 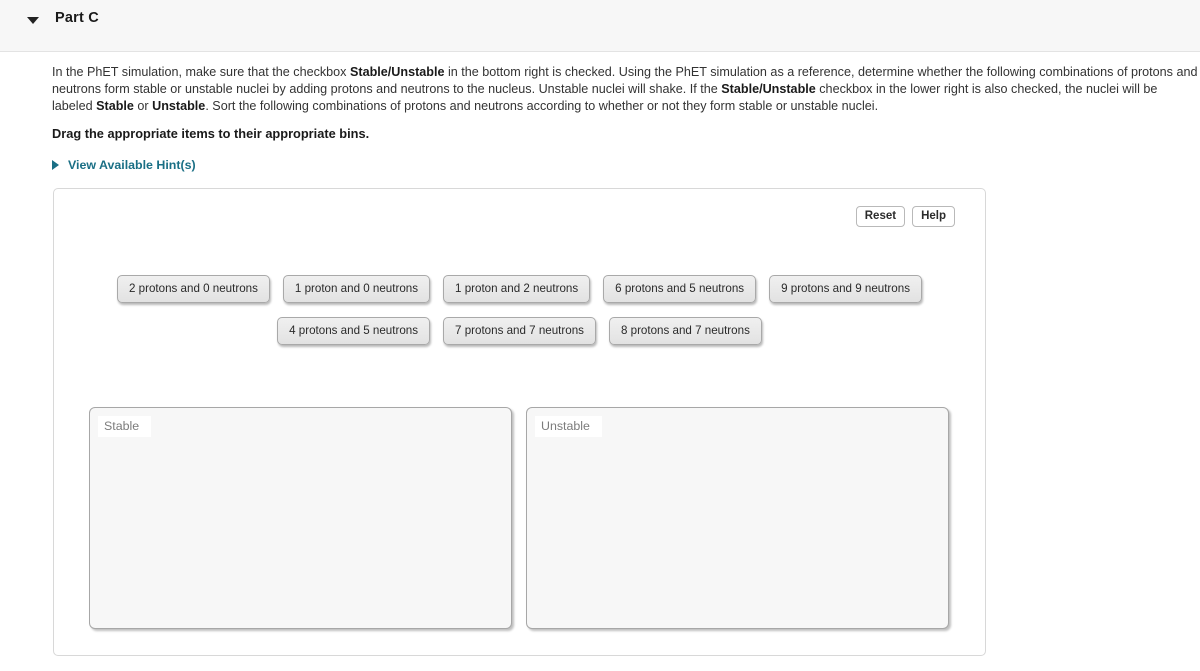 What do you see at coordinates (55, 165) in the screenshot?
I see `caret-right-icon` at bounding box center [55, 165].